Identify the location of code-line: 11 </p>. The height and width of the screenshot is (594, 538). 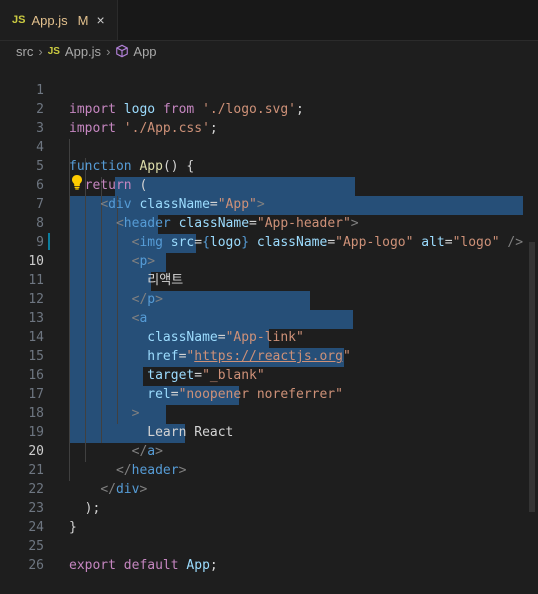
(269, 279).